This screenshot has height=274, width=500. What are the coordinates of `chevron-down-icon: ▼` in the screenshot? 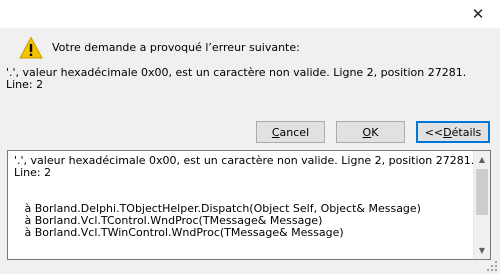 It's located at (482, 250).